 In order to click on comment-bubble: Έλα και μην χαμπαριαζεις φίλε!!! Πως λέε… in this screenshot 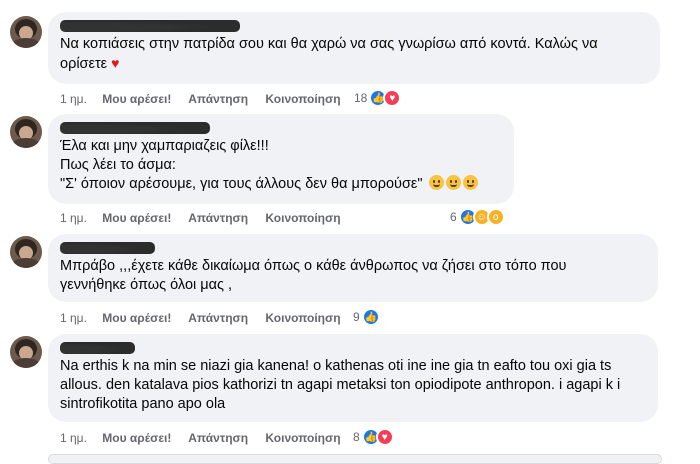, I will do `click(281, 159)`.